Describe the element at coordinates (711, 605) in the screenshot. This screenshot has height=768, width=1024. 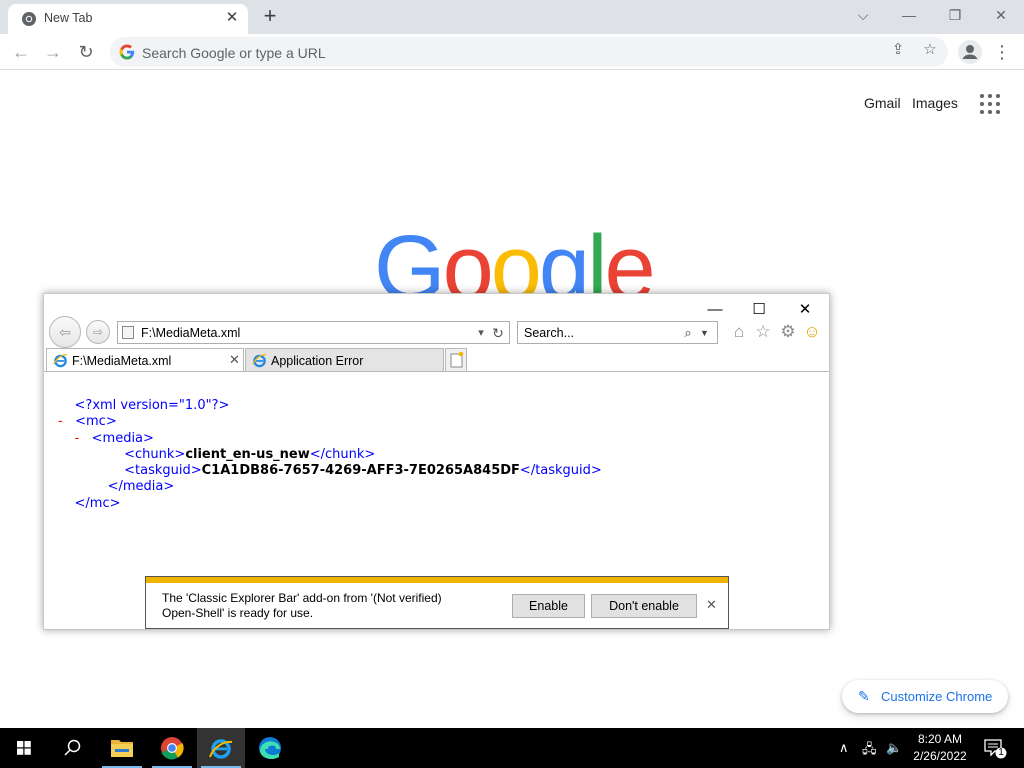
I see `notification-close-icon: ✕` at that location.